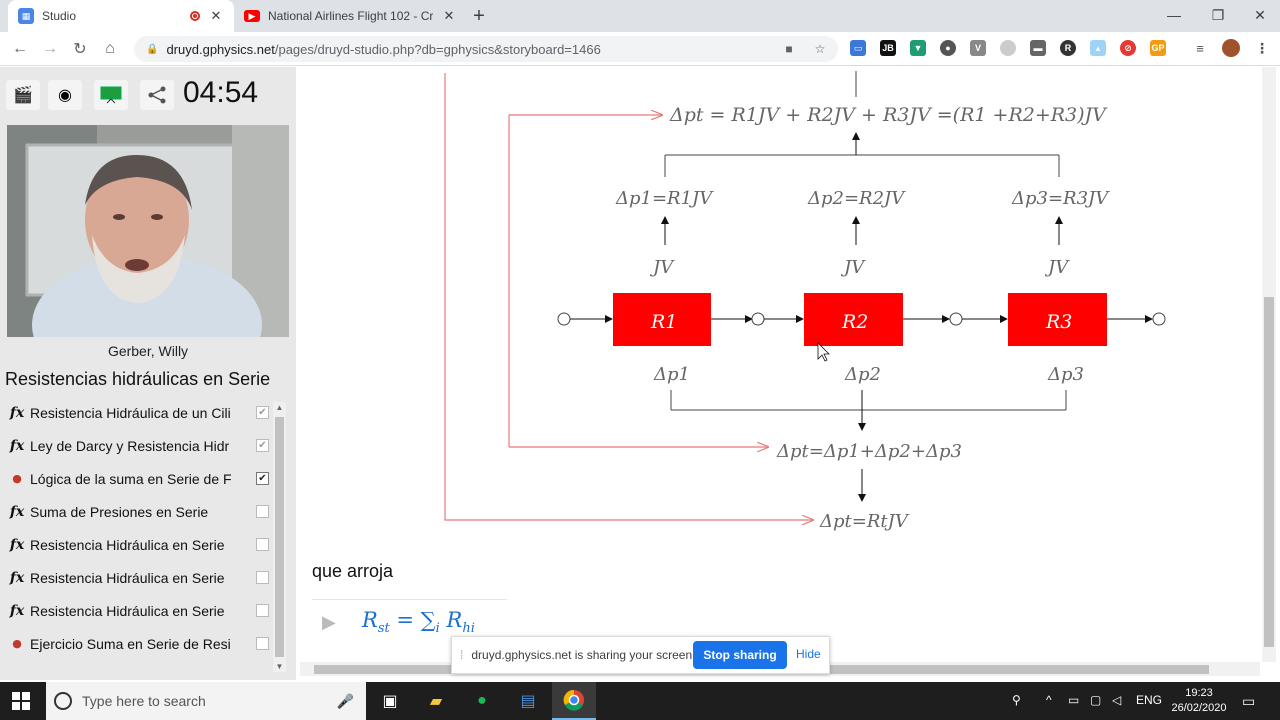 The image size is (1280, 720). Describe the element at coordinates (279, 666) in the screenshot. I see `scroll-down-icon: ▼` at that location.